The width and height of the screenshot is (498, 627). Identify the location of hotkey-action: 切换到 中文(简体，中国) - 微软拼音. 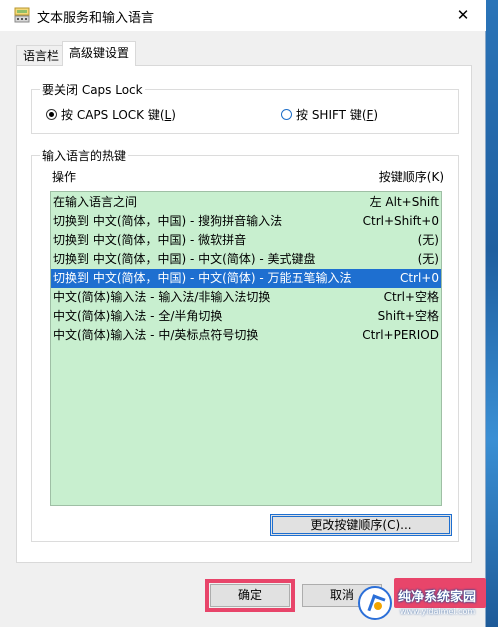
(150, 240).